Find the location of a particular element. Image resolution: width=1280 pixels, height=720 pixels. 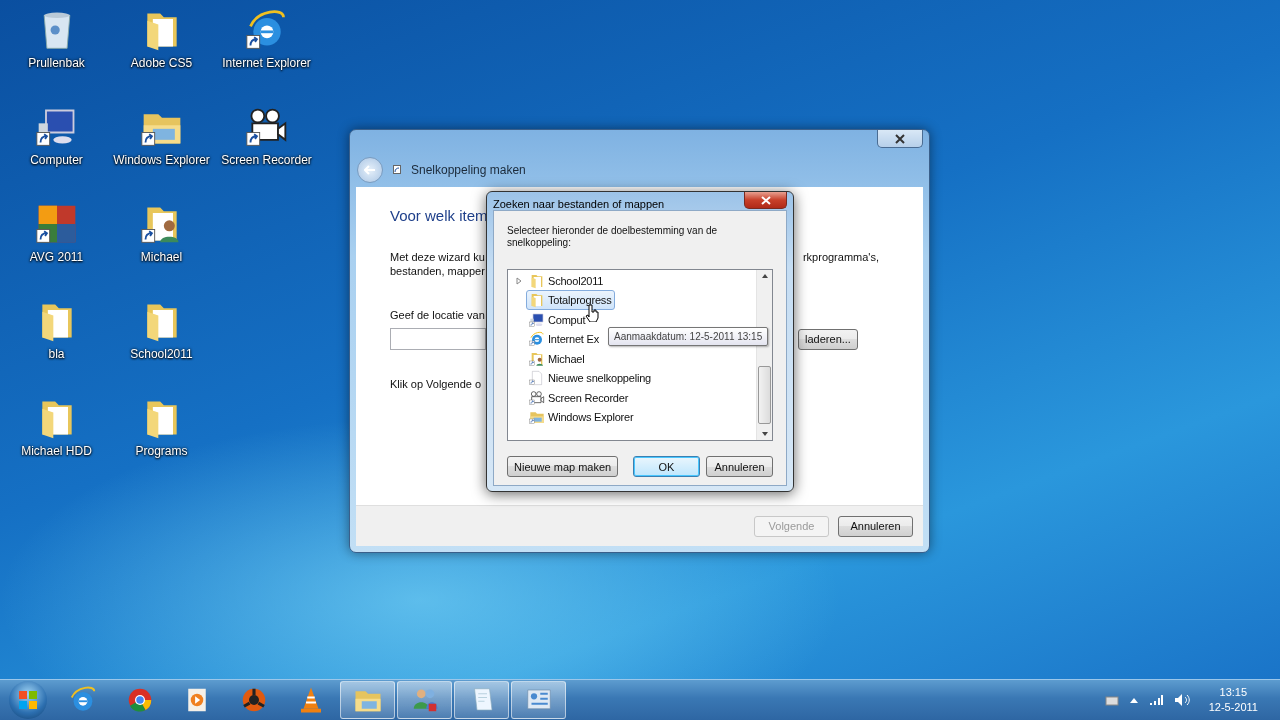

computer-icon is located at coordinates (537, 319).